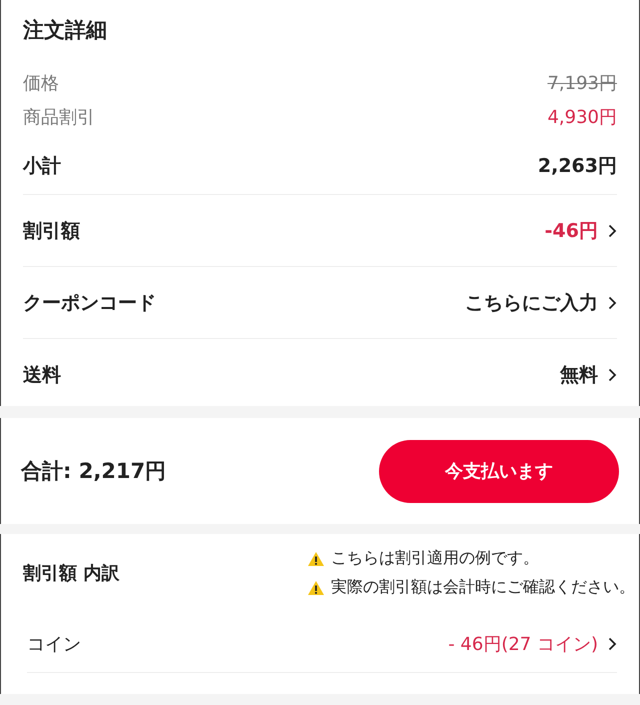 The width and height of the screenshot is (640, 705). I want to click on notice-text: こちらは割引適用の例です。, so click(435, 558).